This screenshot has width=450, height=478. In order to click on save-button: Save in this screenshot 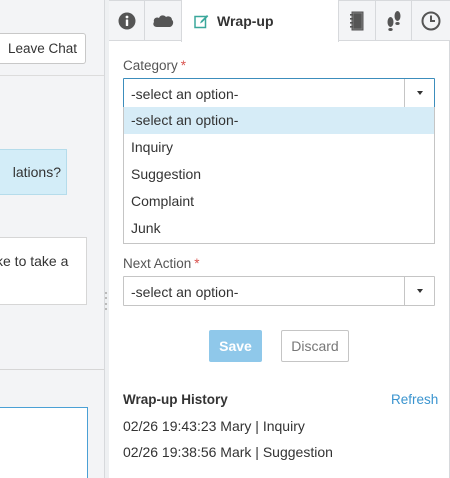, I will do `click(235, 346)`.